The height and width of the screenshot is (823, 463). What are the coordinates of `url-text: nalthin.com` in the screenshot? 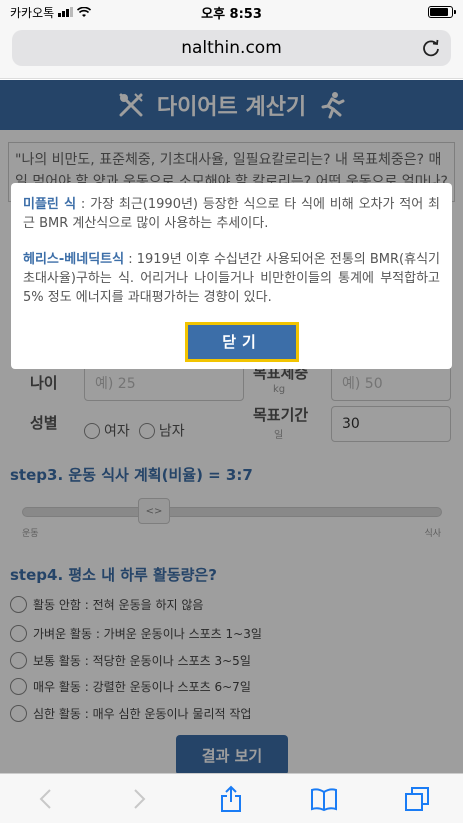 It's located at (231, 48).